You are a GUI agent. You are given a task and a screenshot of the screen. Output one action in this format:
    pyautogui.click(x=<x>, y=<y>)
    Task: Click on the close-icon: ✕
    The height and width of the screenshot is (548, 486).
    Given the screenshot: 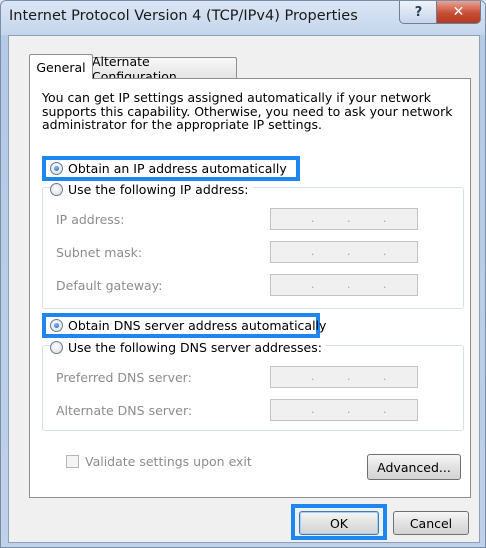 What is the action you would take?
    pyautogui.click(x=458, y=12)
    